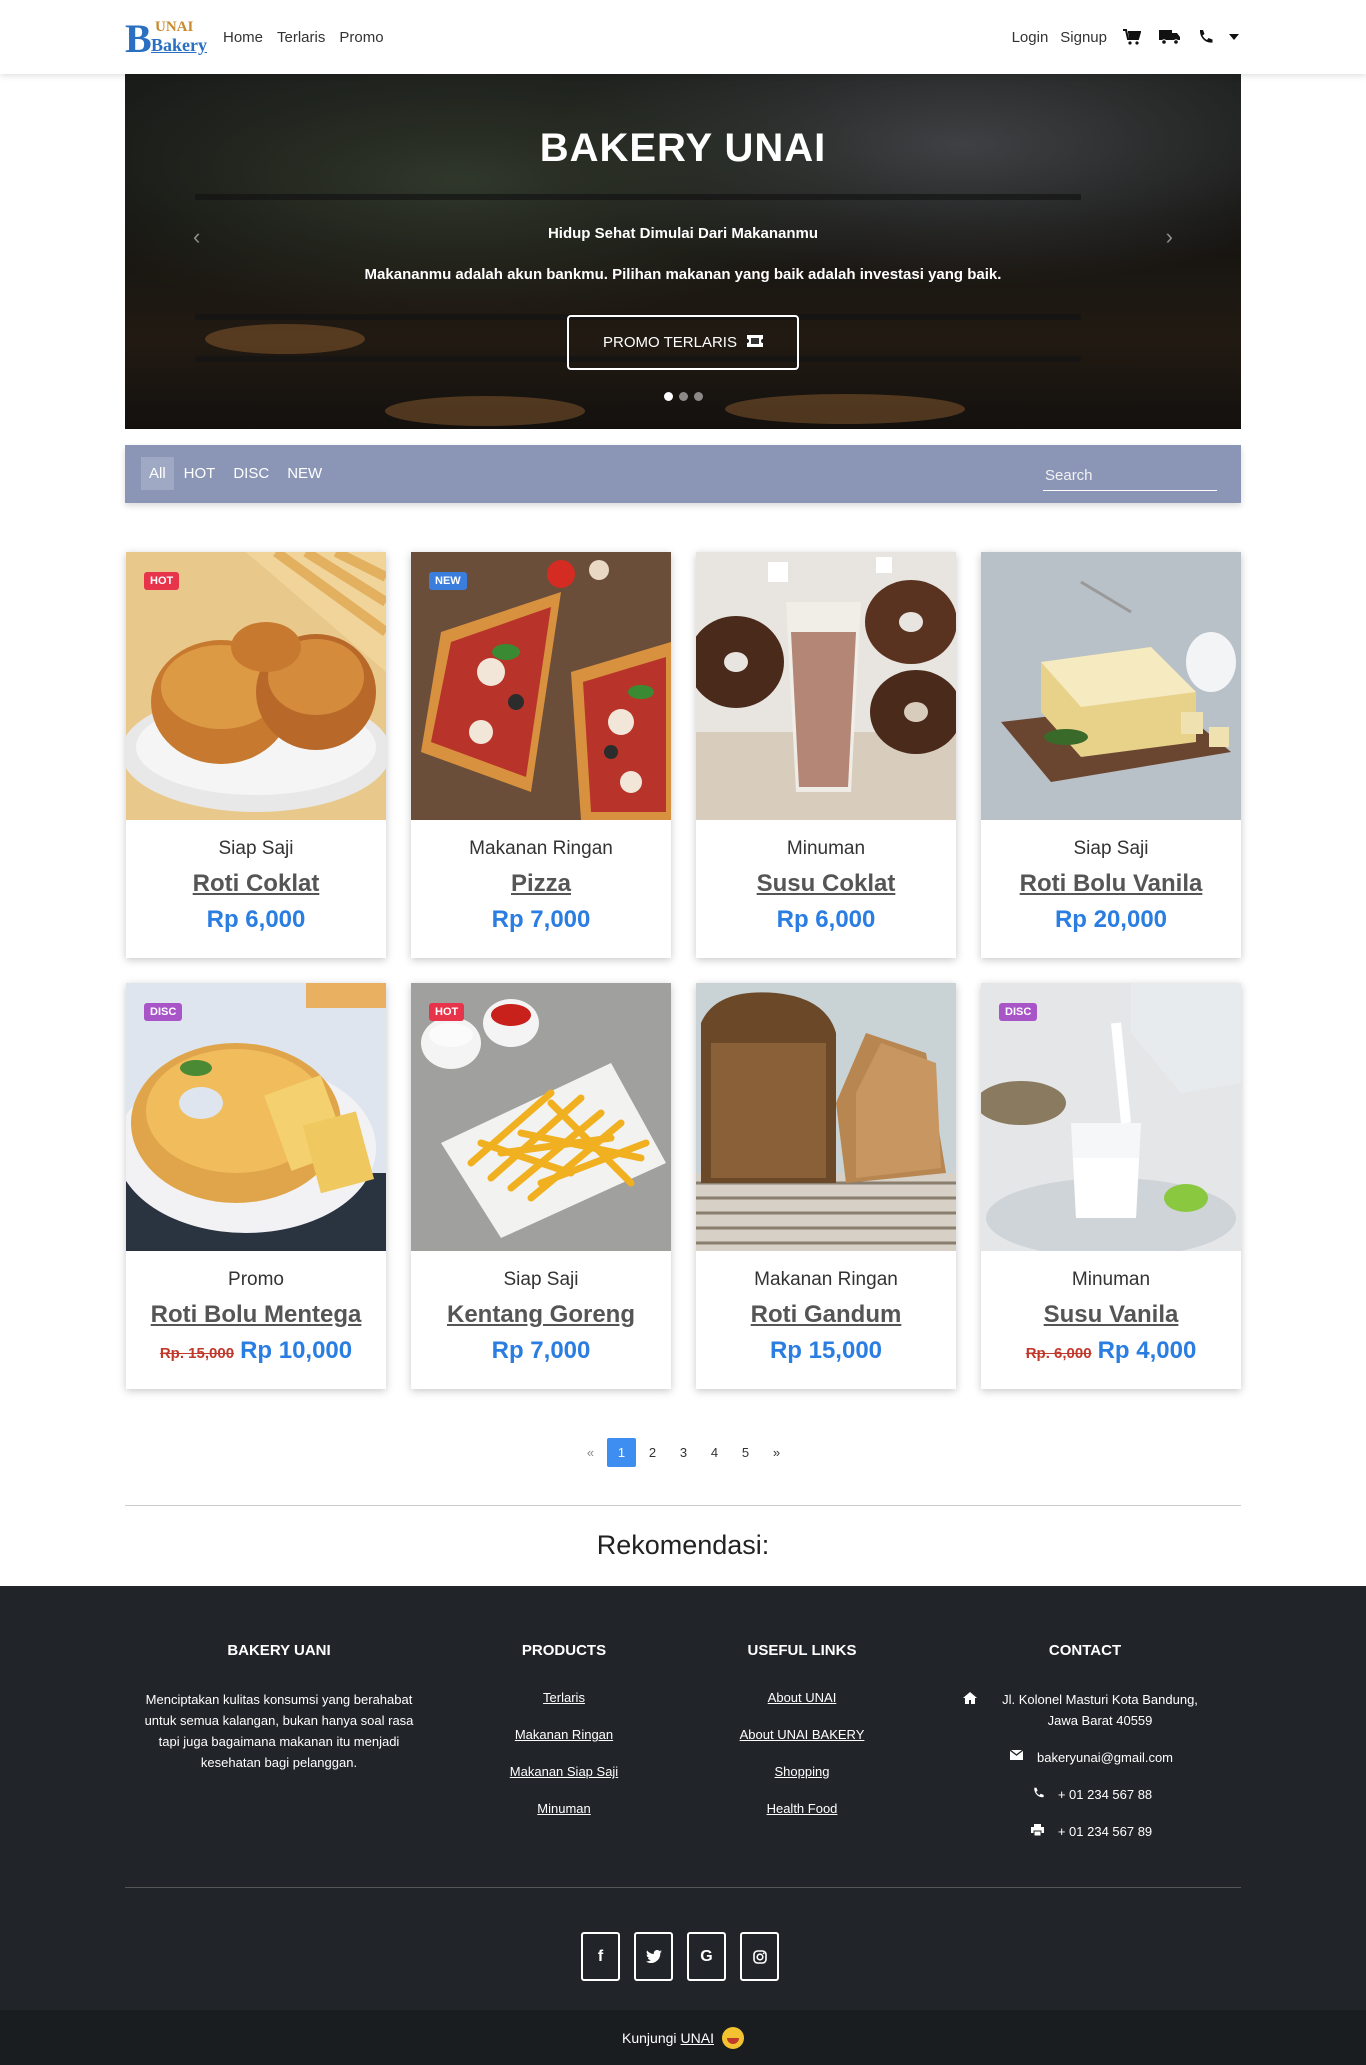 The width and height of the screenshot is (1366, 2065). I want to click on product-image-vanilla-cake, so click(1111, 686).